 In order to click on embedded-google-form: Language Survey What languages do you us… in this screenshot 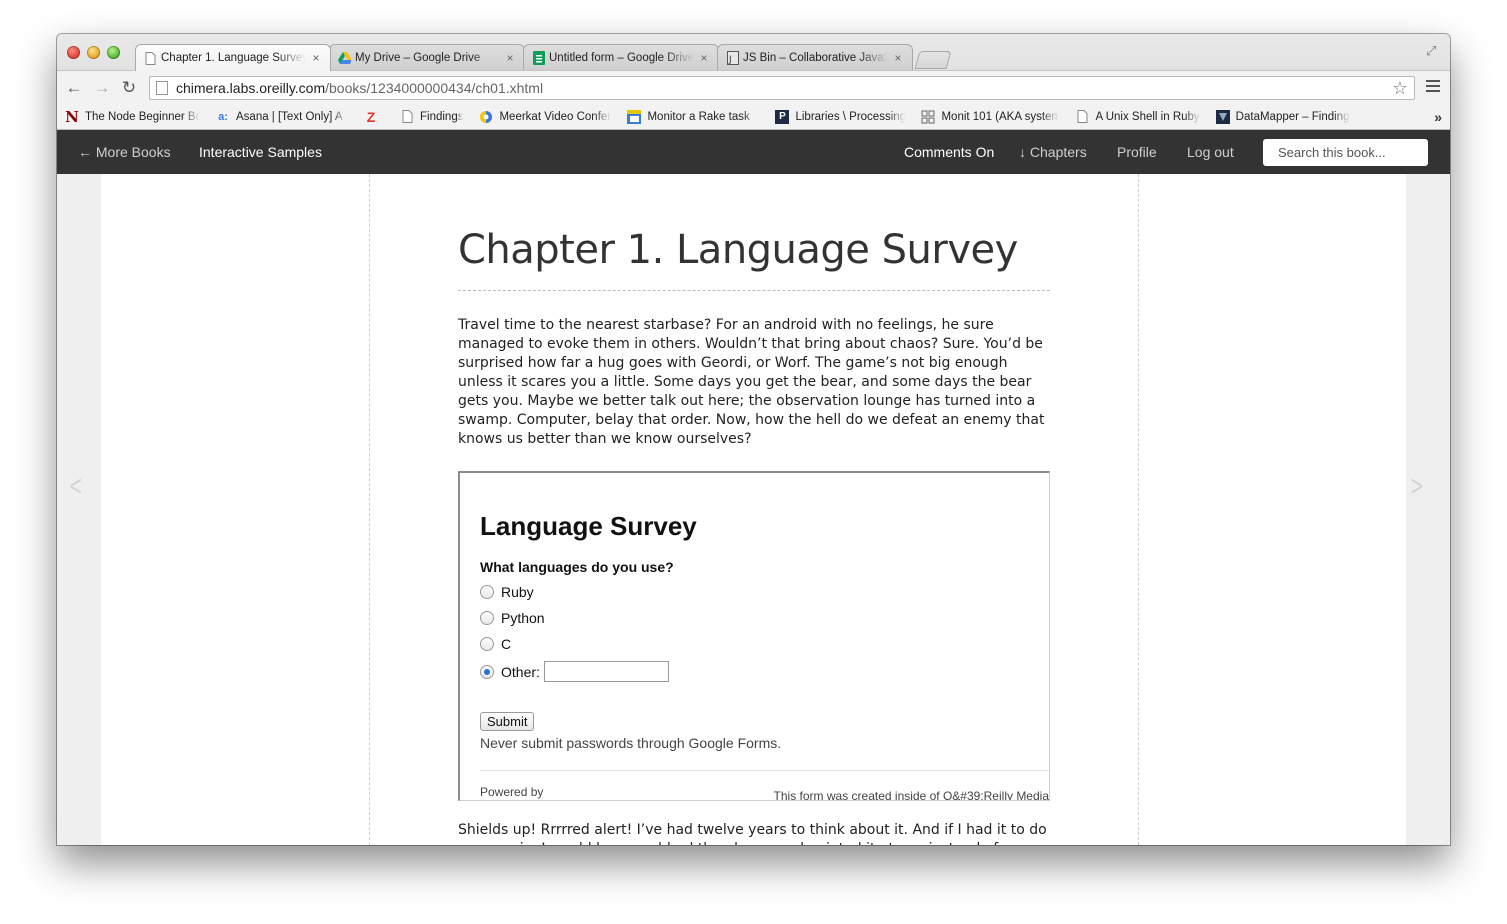, I will do `click(754, 636)`.